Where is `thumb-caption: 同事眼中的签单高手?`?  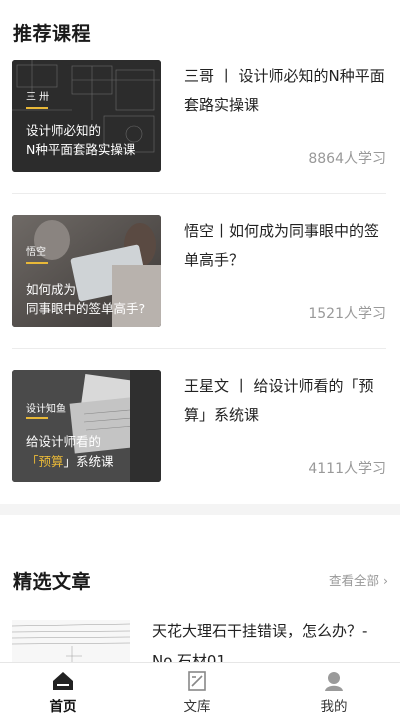
thumb-caption: 同事眼中的签单高手? is located at coordinates (86, 308).